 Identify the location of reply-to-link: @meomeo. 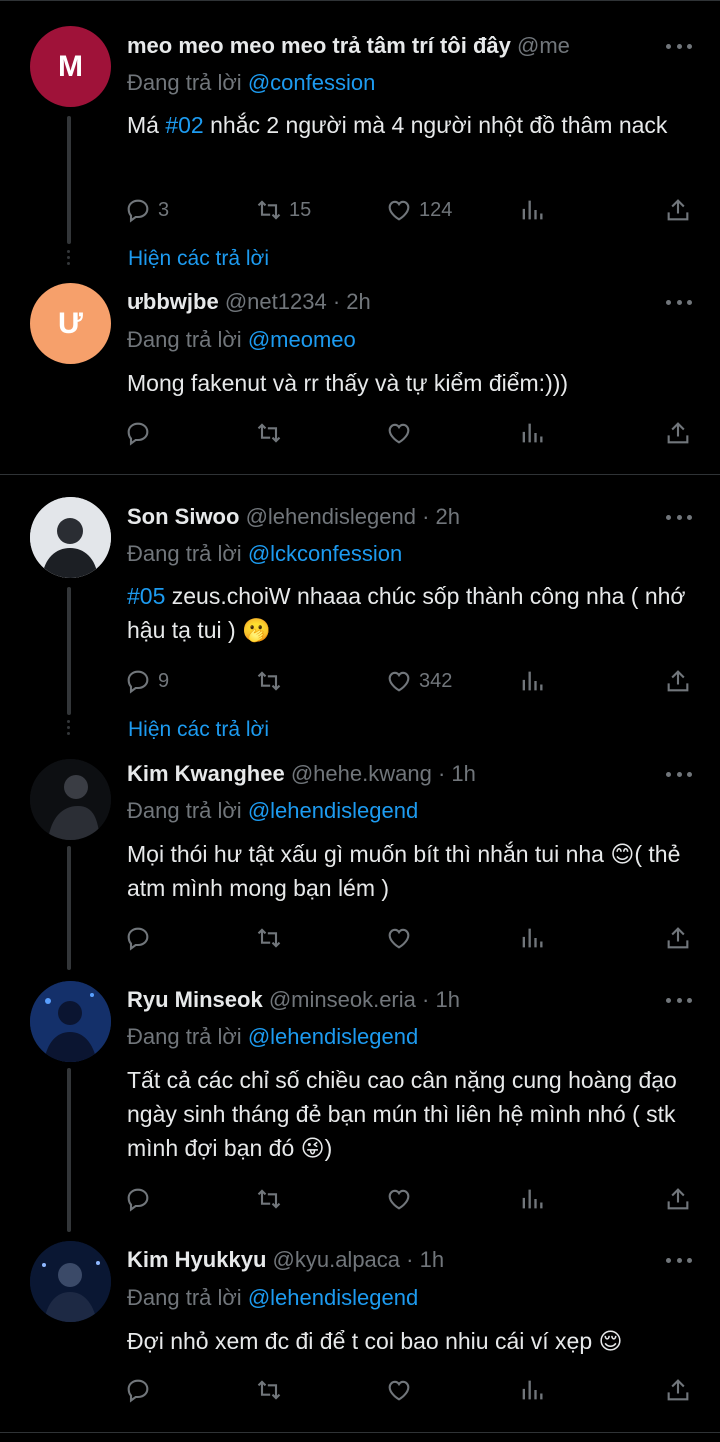
(302, 339).